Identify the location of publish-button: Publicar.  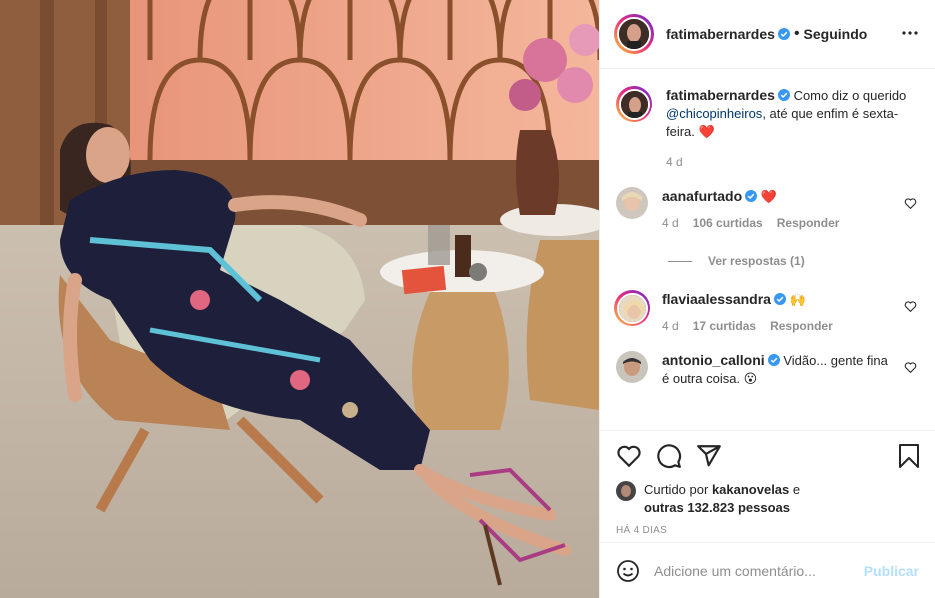
(891, 571).